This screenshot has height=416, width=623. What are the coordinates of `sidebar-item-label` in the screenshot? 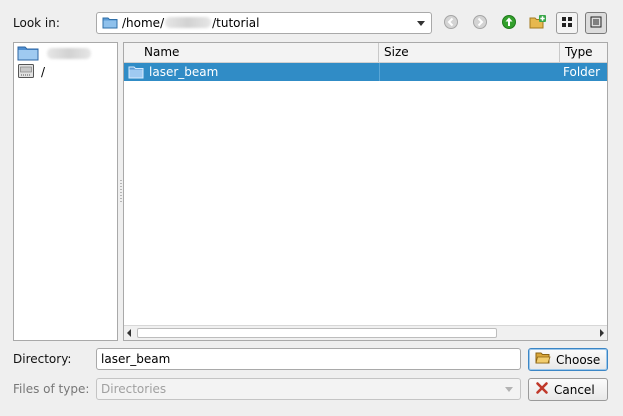 It's located at (68, 54).